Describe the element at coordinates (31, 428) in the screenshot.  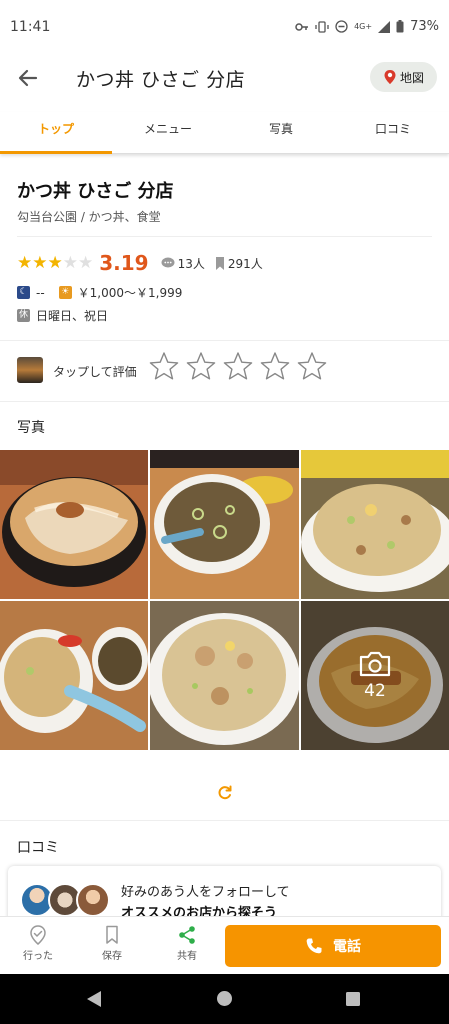
I see `photos-heading: 写真` at that location.